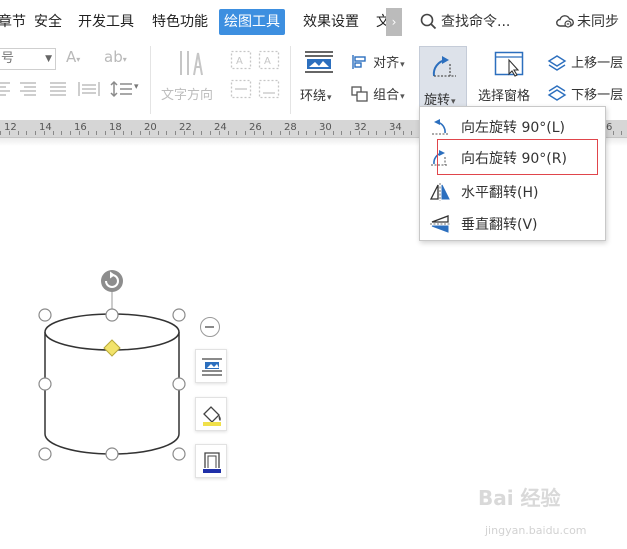 This screenshot has width=627, height=549. Describe the element at coordinates (609, 127) in the screenshot. I see `ruler-number: 6` at that location.